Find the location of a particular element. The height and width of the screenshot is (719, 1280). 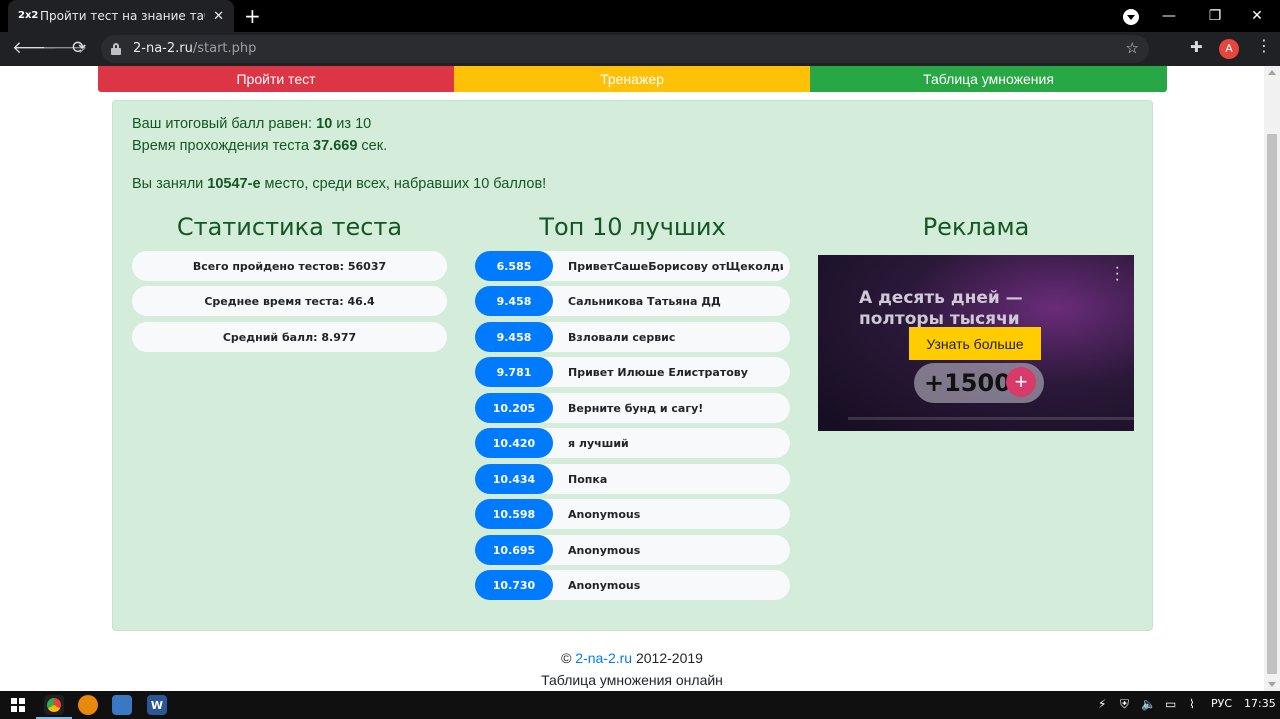

top10-row: 10.695 Anonymous is located at coordinates (632, 550).